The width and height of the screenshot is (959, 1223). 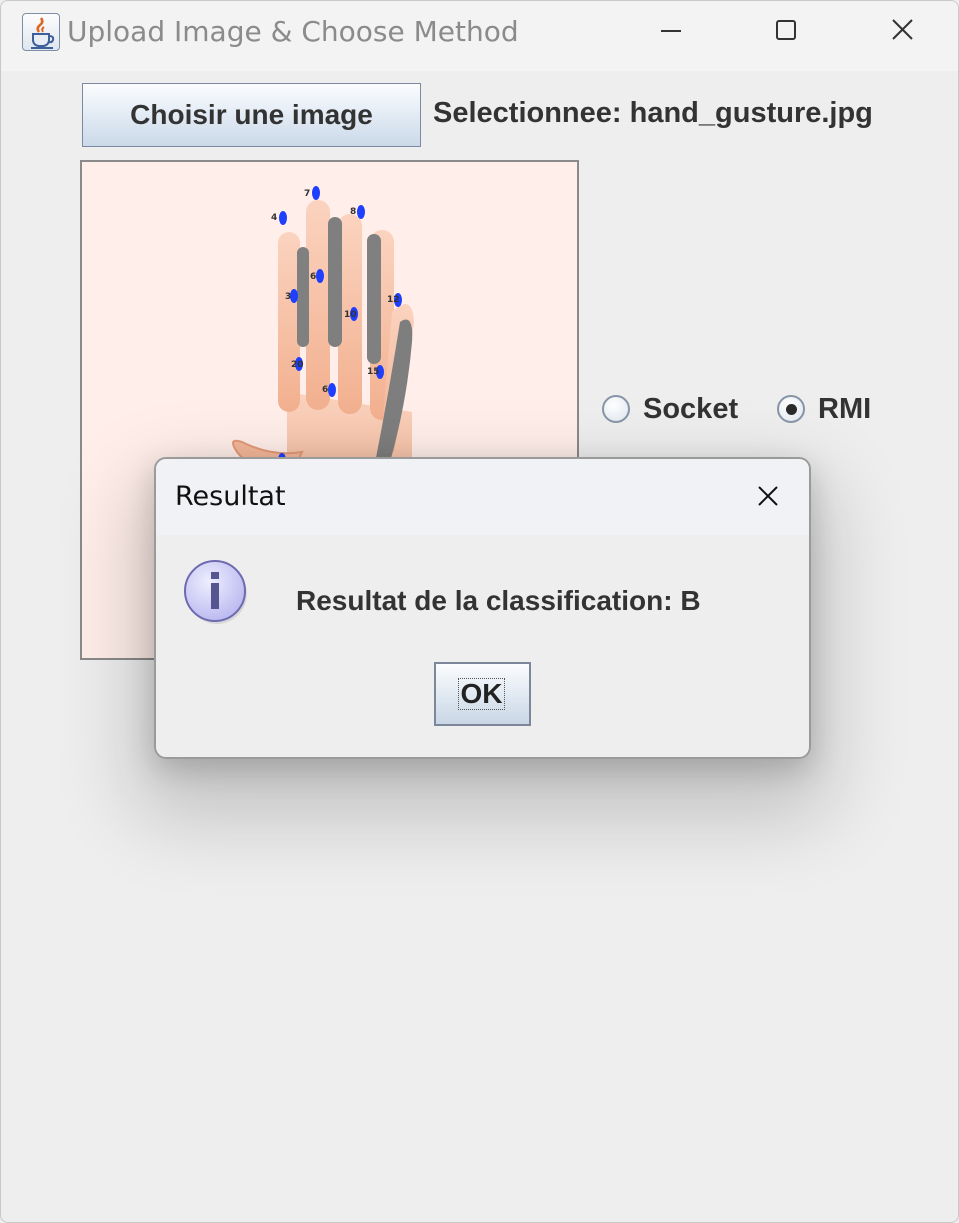 What do you see at coordinates (768, 497) in the screenshot?
I see `dialog-close-icon` at bounding box center [768, 497].